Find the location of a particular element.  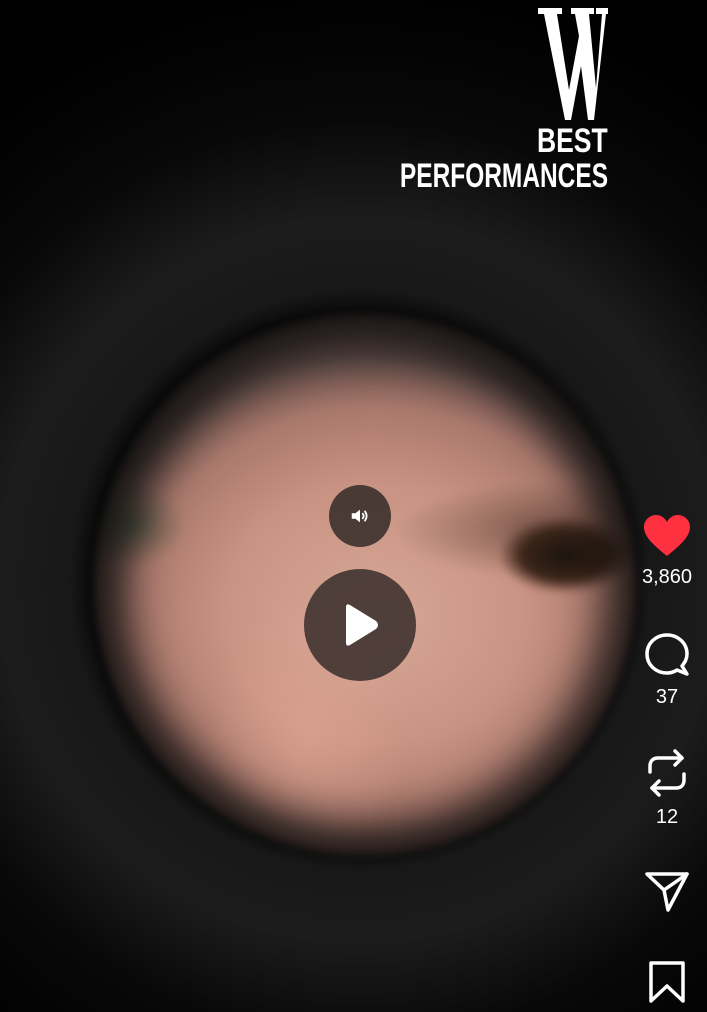

repost-action: 12 is located at coordinates (667, 788).